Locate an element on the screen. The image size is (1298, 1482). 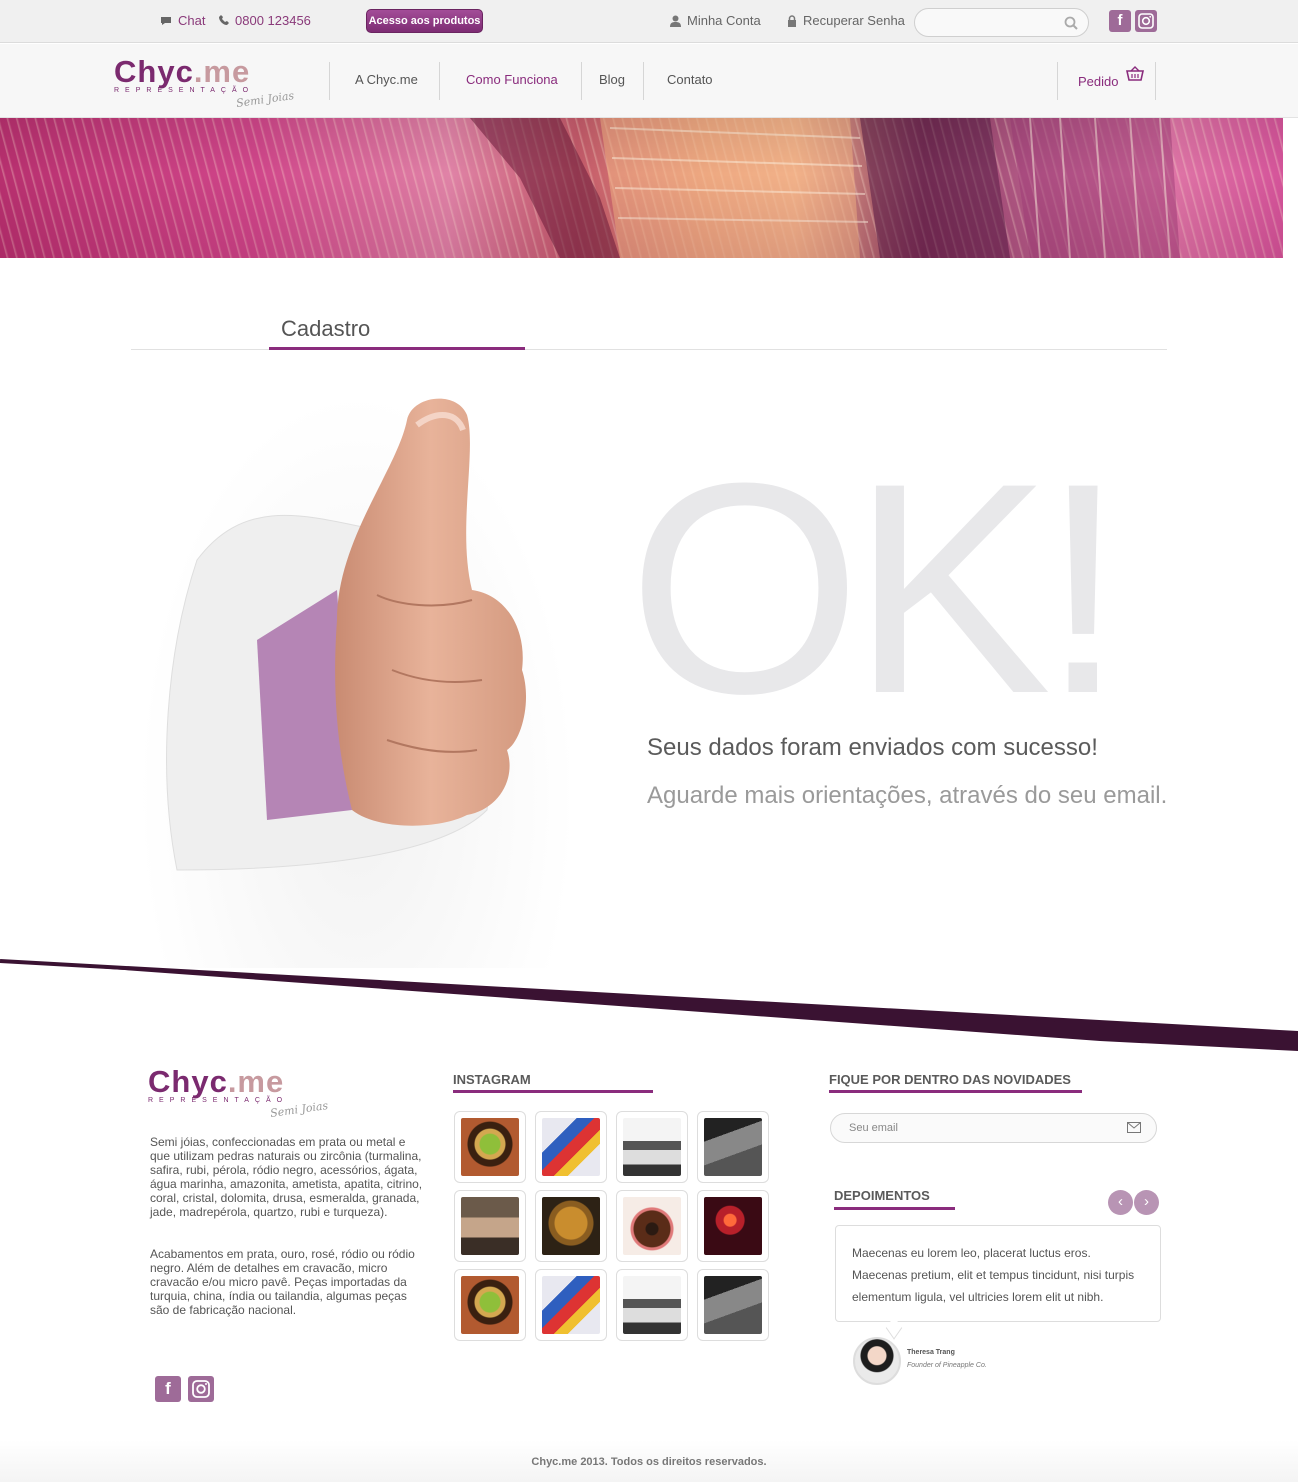
chat-label: Chat is located at coordinates (192, 20).